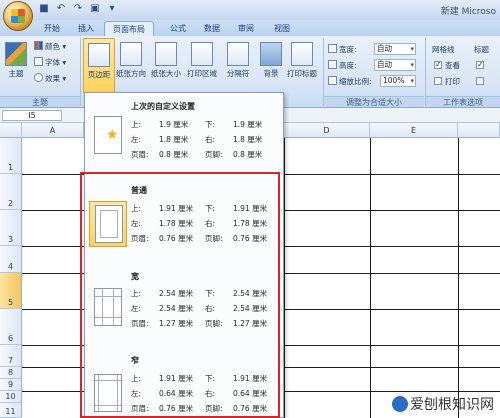  What do you see at coordinates (53, 130) in the screenshot?
I see `column-header-a: A` at bounding box center [53, 130].